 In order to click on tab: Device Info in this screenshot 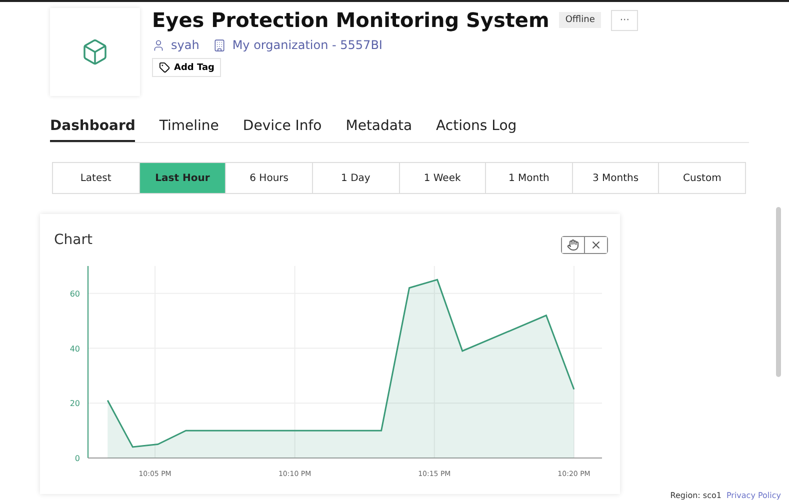, I will do `click(282, 128)`.